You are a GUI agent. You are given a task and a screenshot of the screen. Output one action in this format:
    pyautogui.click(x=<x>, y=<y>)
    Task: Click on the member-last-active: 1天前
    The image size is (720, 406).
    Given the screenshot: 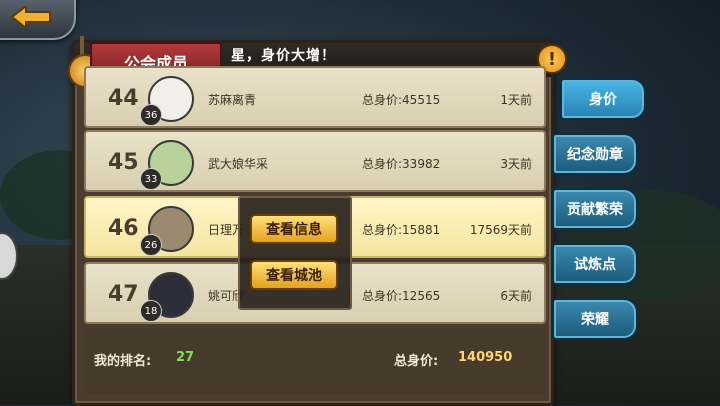 What is the action you would take?
    pyautogui.click(x=516, y=100)
    